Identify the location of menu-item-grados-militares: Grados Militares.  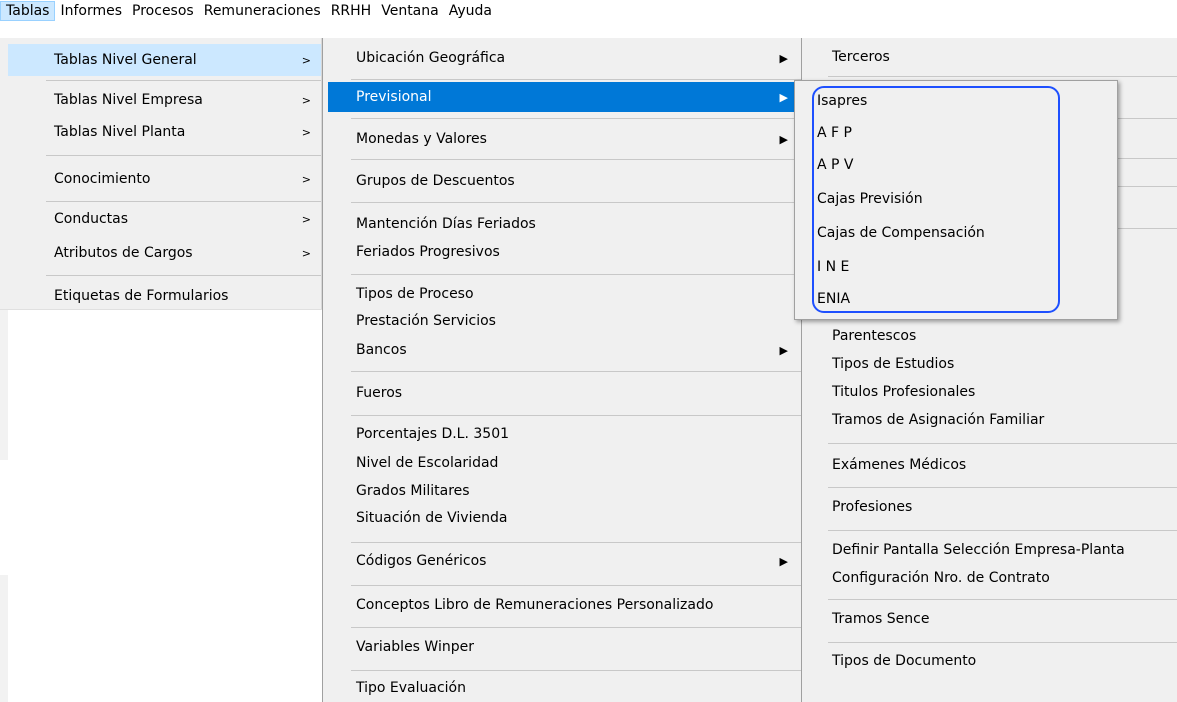
(563, 491).